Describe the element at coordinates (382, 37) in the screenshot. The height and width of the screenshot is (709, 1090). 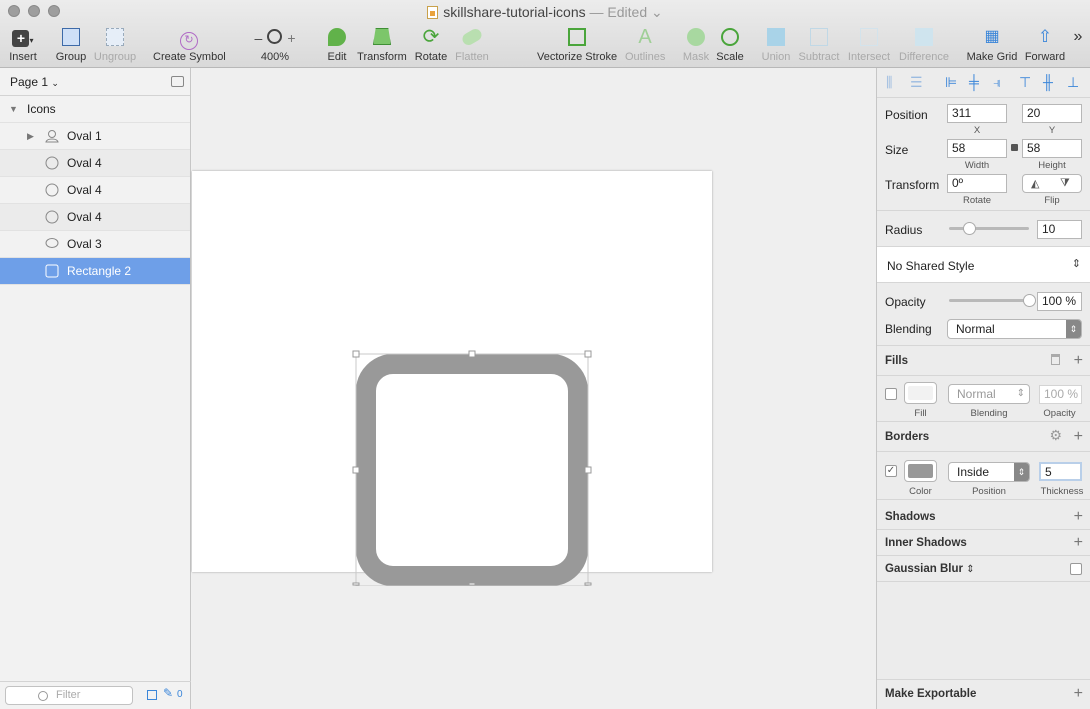
I see `transform-icon` at that location.